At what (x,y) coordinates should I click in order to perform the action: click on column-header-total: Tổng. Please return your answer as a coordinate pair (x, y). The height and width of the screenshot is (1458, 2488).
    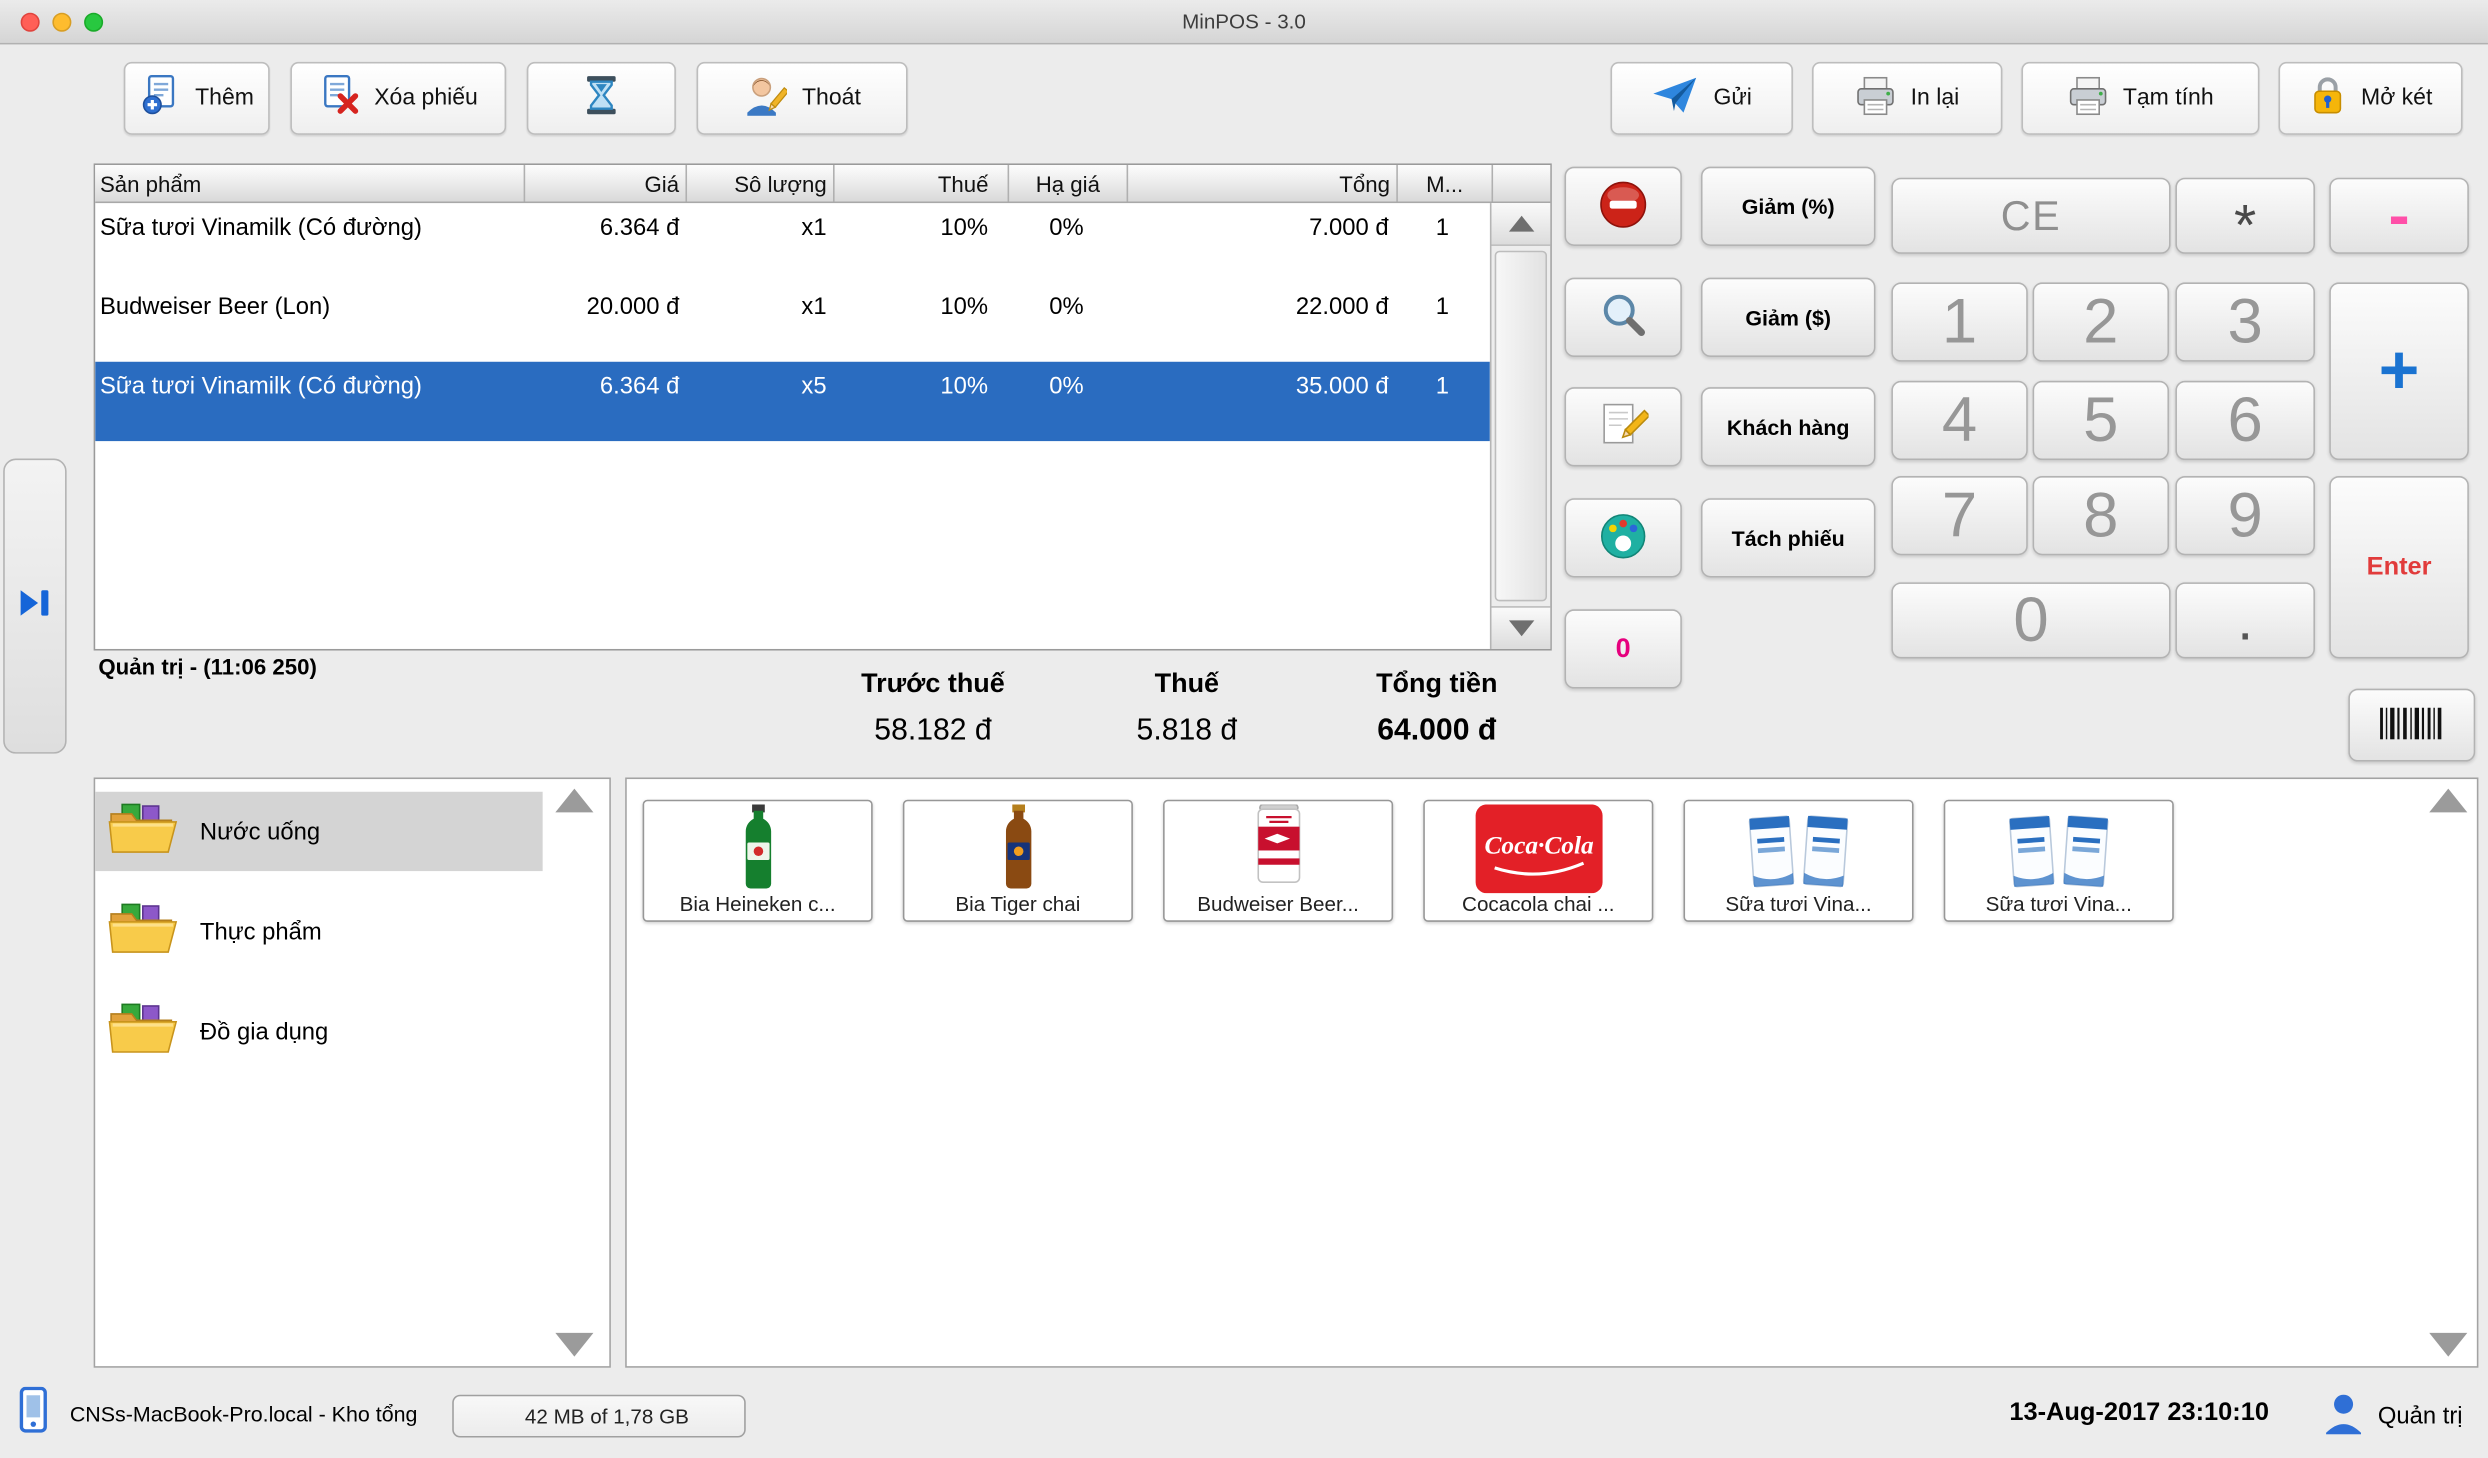
    Looking at the image, I should click on (1263, 183).